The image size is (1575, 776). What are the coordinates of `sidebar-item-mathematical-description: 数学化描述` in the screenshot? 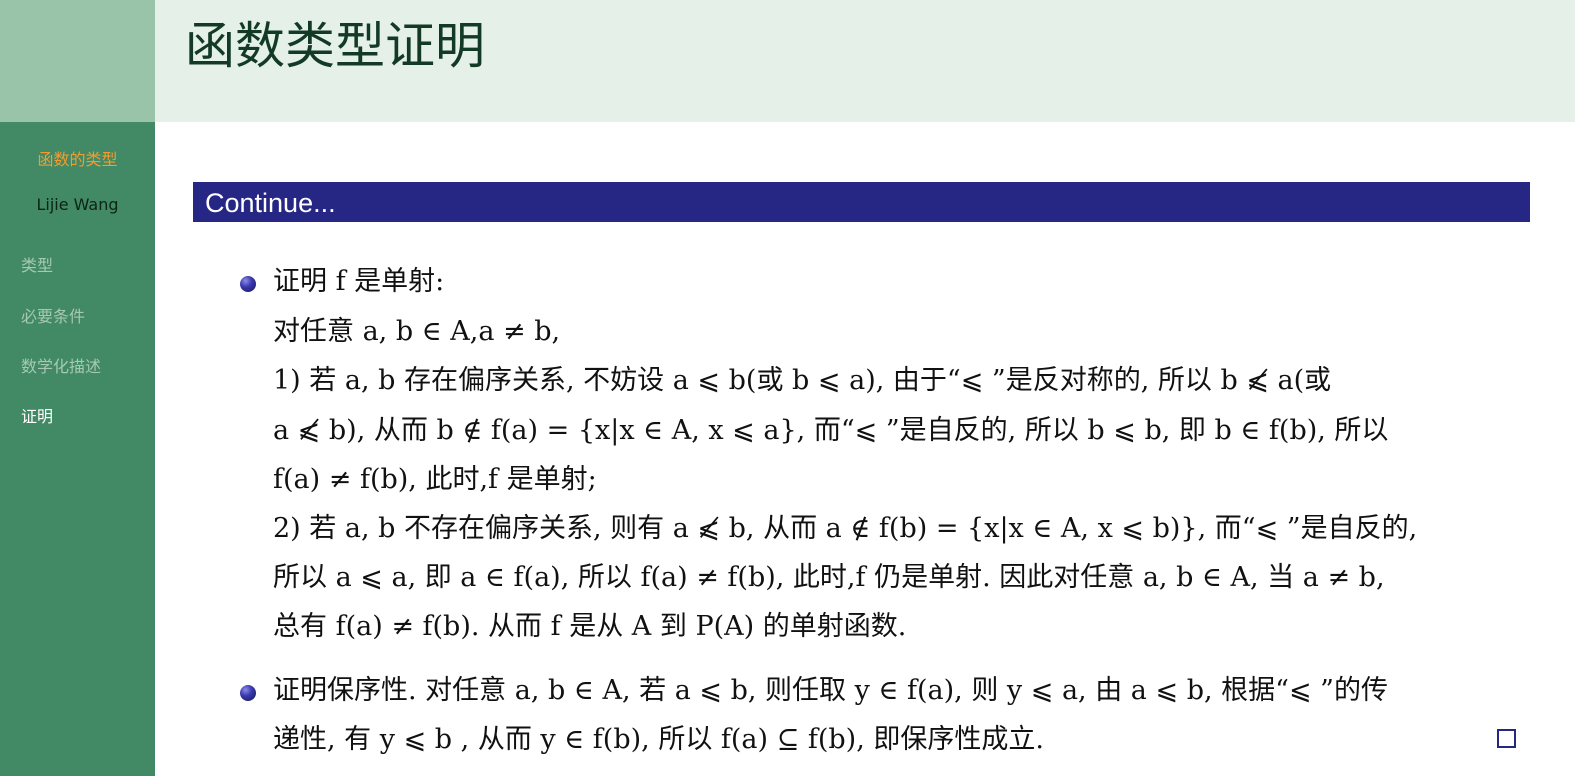 It's located at (61, 365).